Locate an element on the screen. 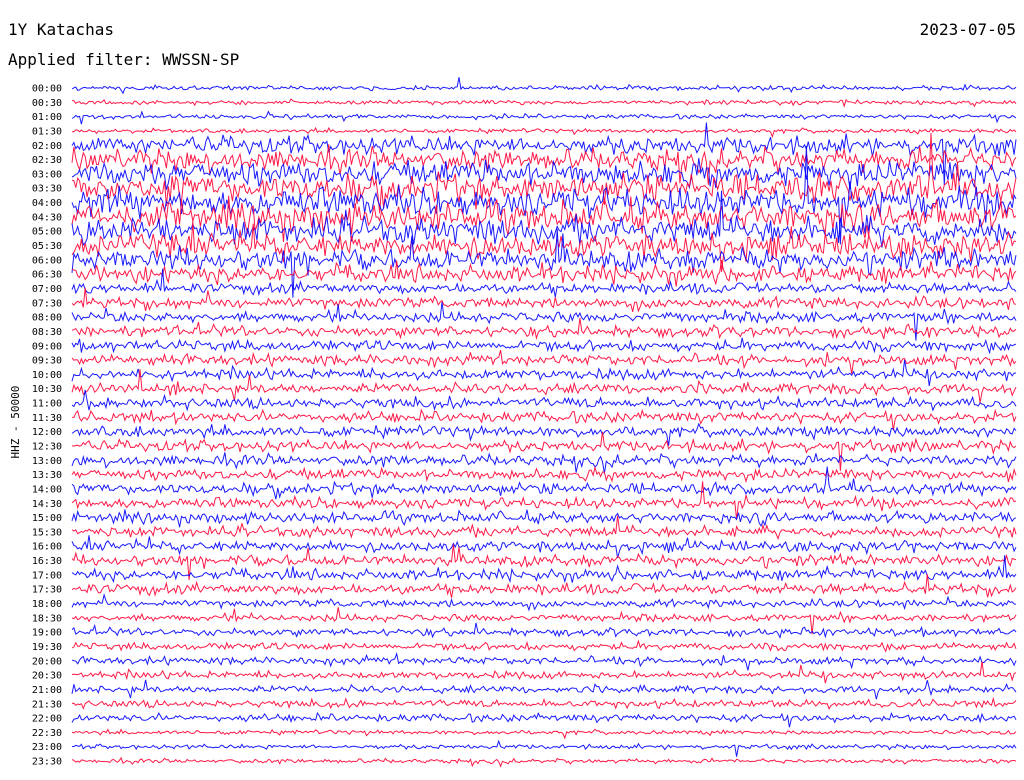 The image size is (1024, 780). time-label-1200: 12:00 is located at coordinates (47, 432).